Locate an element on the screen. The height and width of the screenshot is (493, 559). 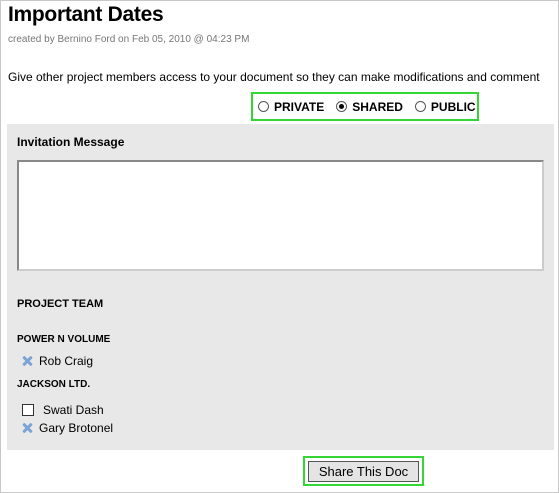
privacy-option-public: PUBLIC is located at coordinates (445, 106).